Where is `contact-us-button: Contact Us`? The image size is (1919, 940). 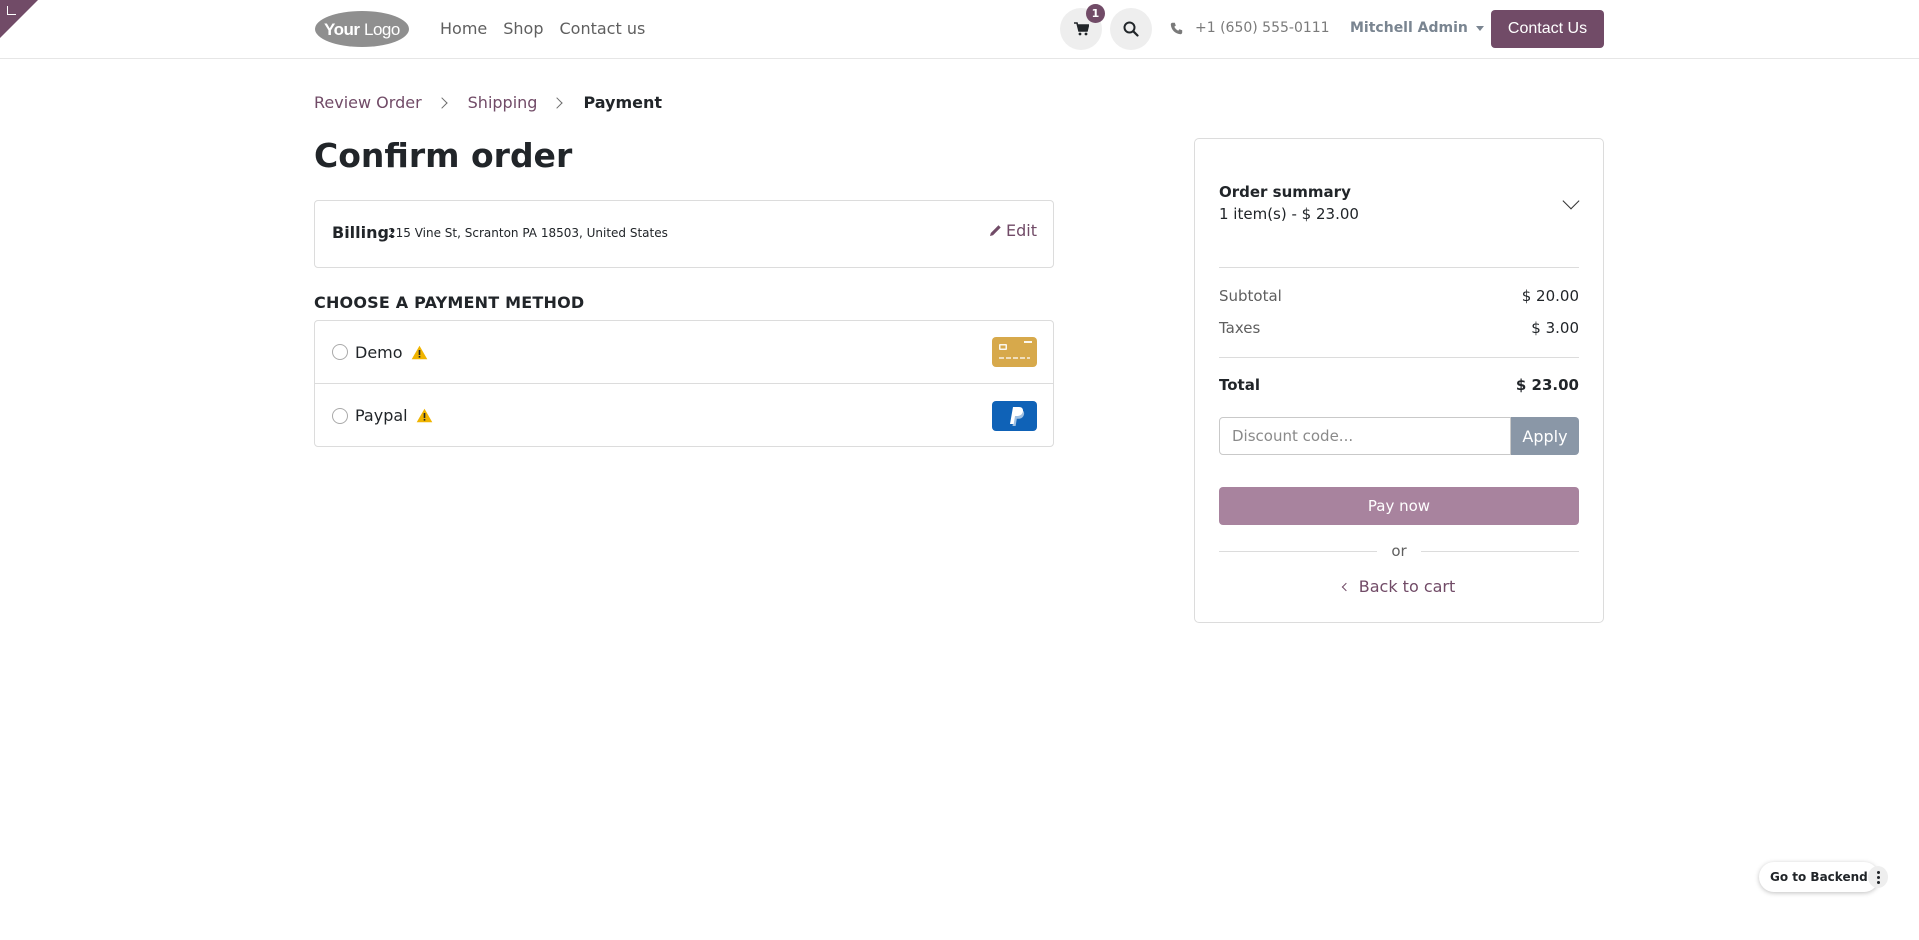
contact-us-button: Contact Us is located at coordinates (1547, 29).